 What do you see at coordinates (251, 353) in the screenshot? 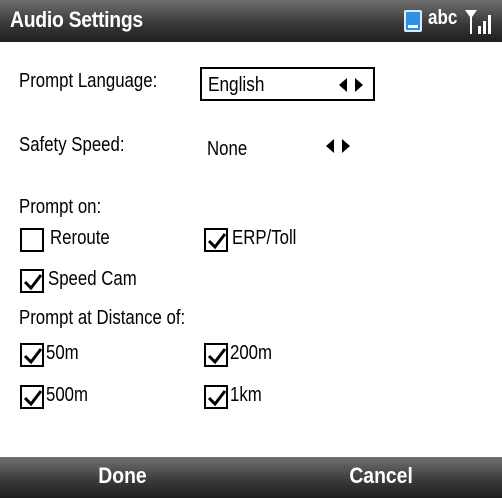
I see `distance-200m-label: 200m` at bounding box center [251, 353].